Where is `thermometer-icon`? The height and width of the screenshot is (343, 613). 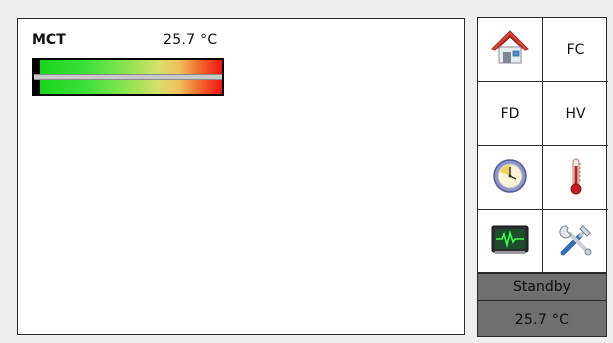
thermometer-icon is located at coordinates (576, 178).